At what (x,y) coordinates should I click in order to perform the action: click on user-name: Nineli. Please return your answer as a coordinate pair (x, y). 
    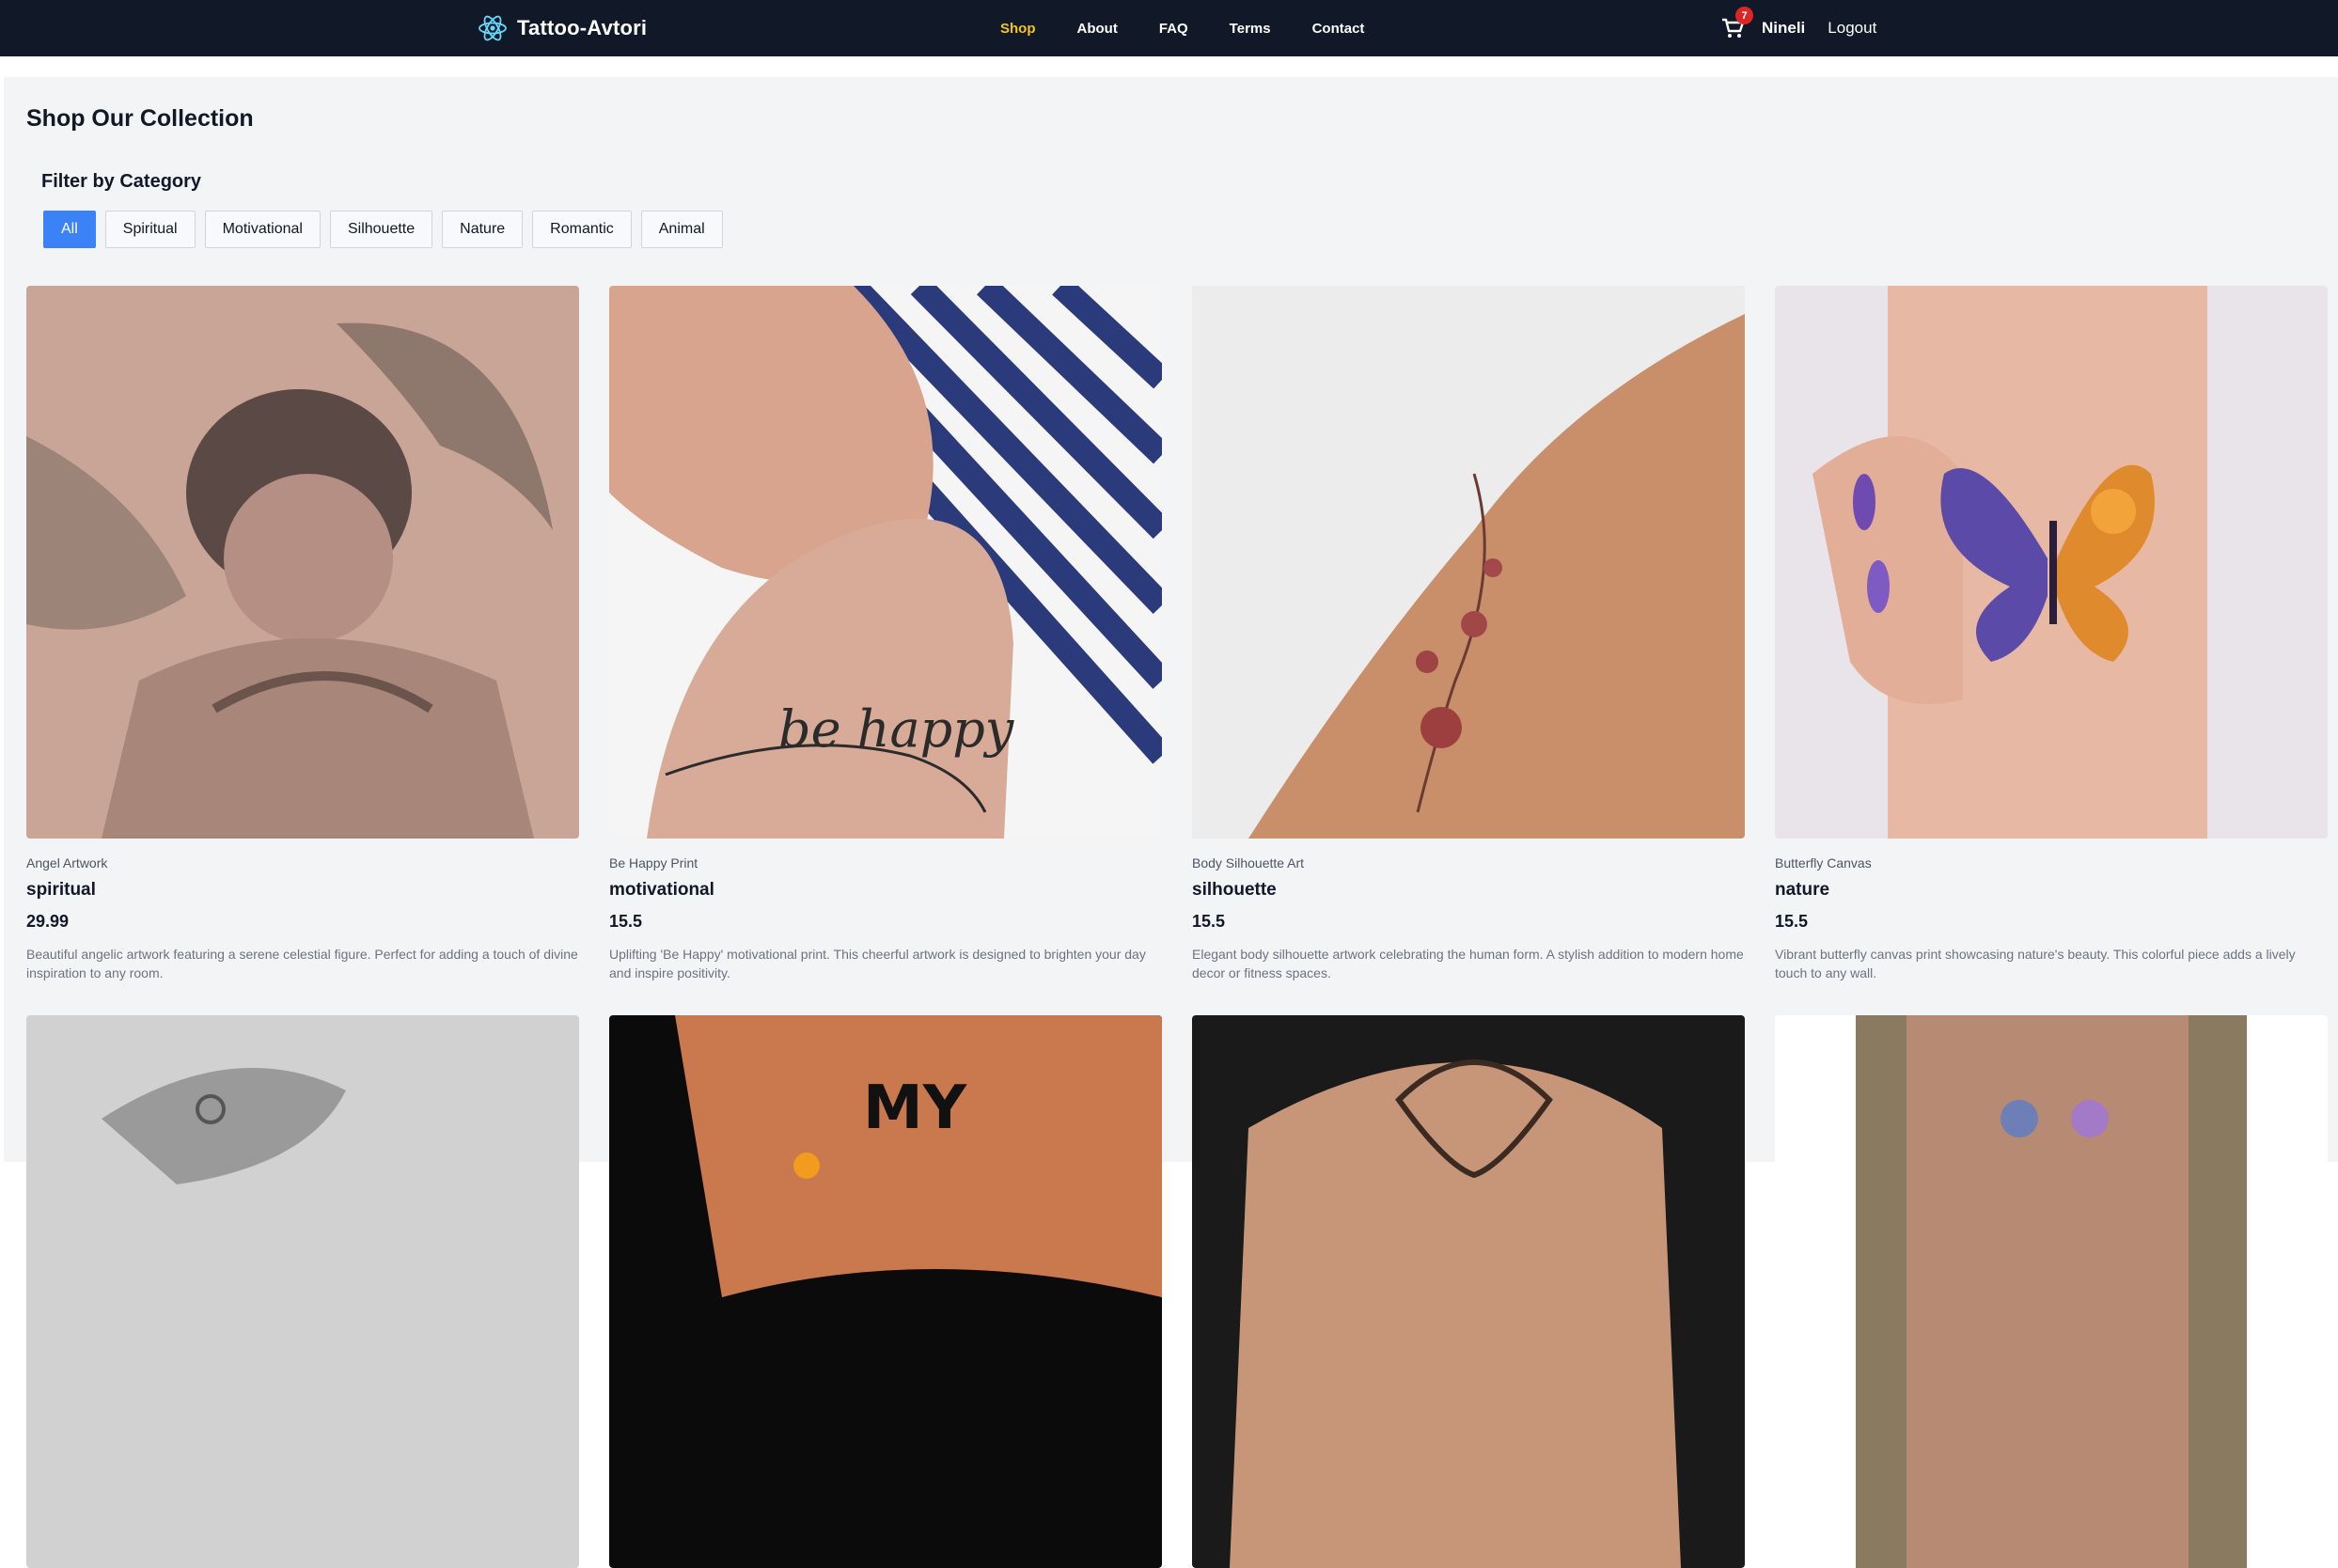
    Looking at the image, I should click on (1784, 28).